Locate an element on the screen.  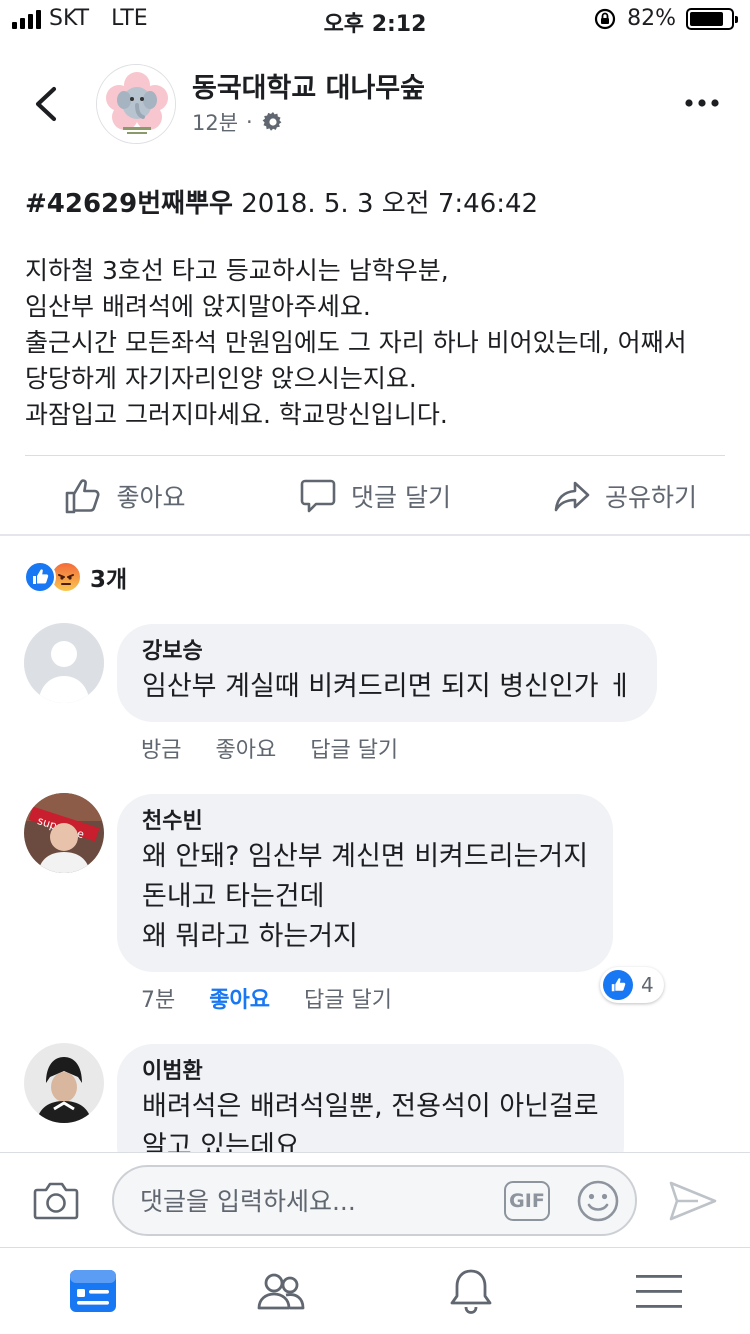
back-button is located at coordinates (47, 104).